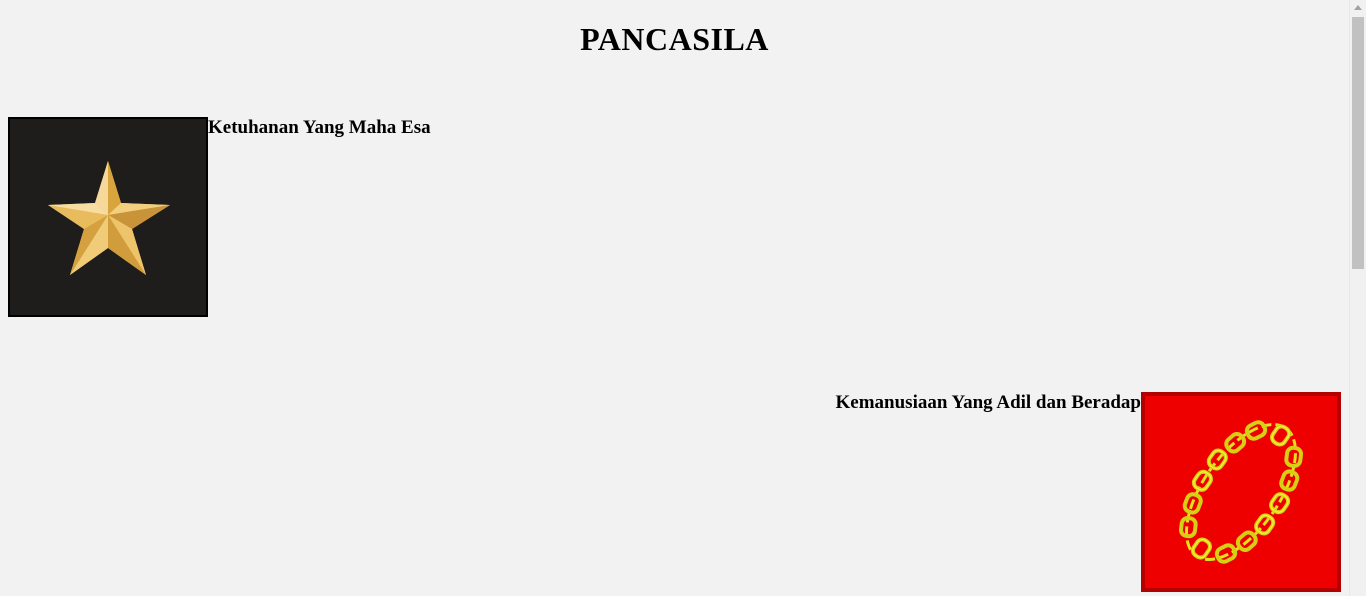  What do you see at coordinates (988, 402) in the screenshot?
I see `sila-text-2: Kemanusiaan Yang Adil dan Beradap` at bounding box center [988, 402].